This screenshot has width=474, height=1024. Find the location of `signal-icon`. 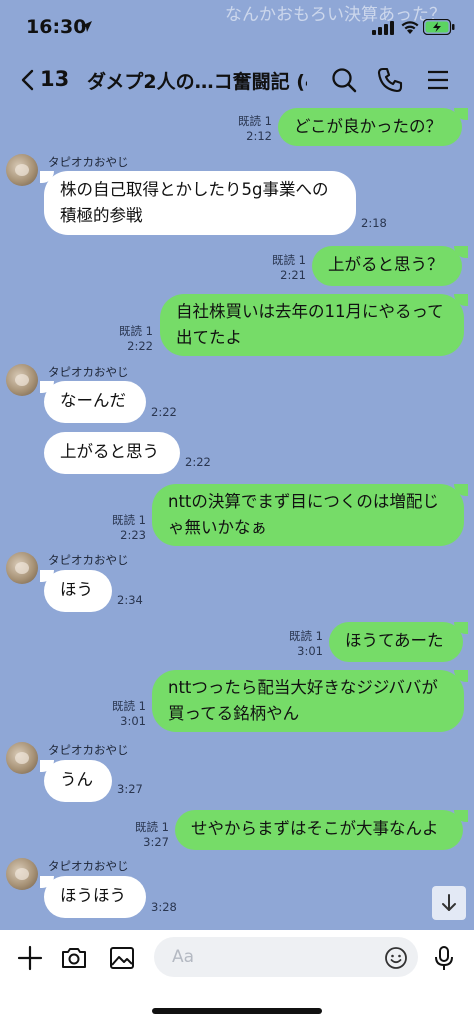

signal-icon is located at coordinates (383, 28).